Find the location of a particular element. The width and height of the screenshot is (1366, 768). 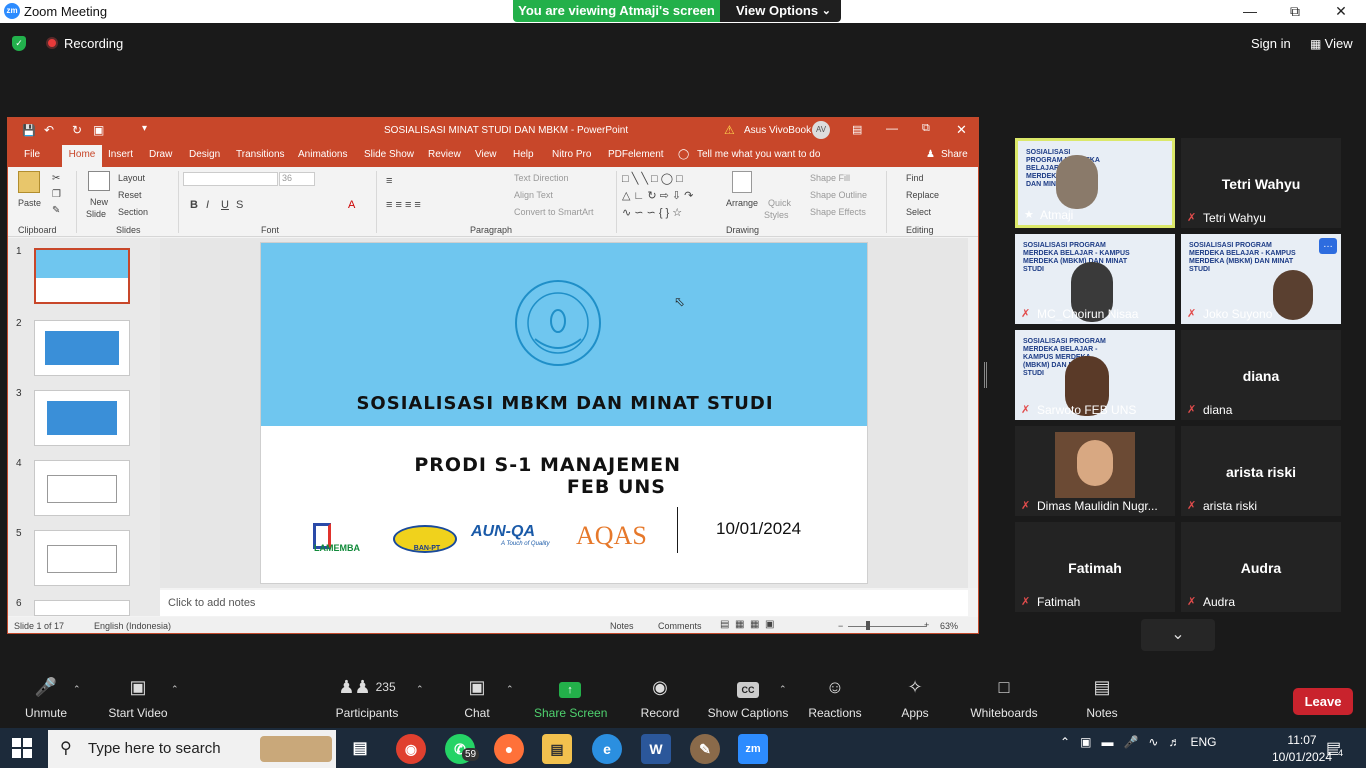

video-options-caret: ⌃ is located at coordinates (175, 689).